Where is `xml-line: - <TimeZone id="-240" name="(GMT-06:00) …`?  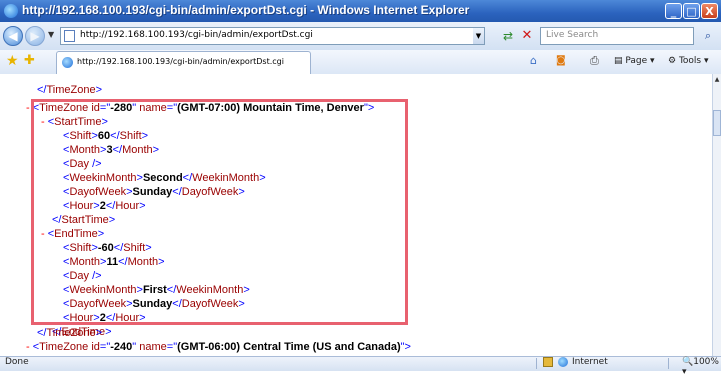 xml-line: - <TimeZone id="-240" name="(GMT-06:00) … is located at coordinates (218, 347).